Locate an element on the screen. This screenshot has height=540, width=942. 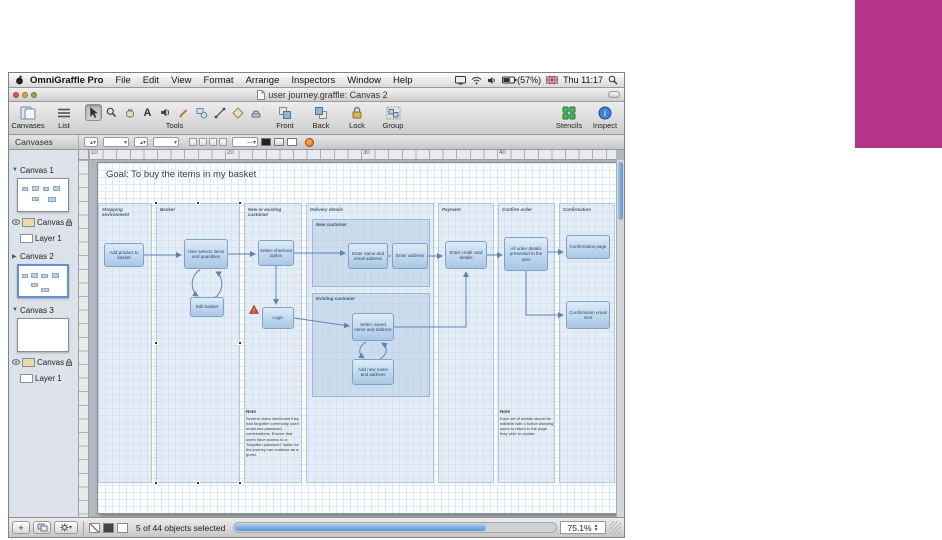
sidebar-layer-canvas-row-2: Canvas is located at coordinates (43, 362).